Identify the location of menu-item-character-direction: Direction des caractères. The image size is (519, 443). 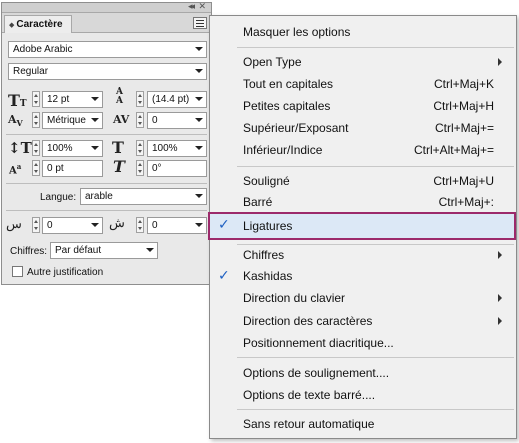
(363, 321).